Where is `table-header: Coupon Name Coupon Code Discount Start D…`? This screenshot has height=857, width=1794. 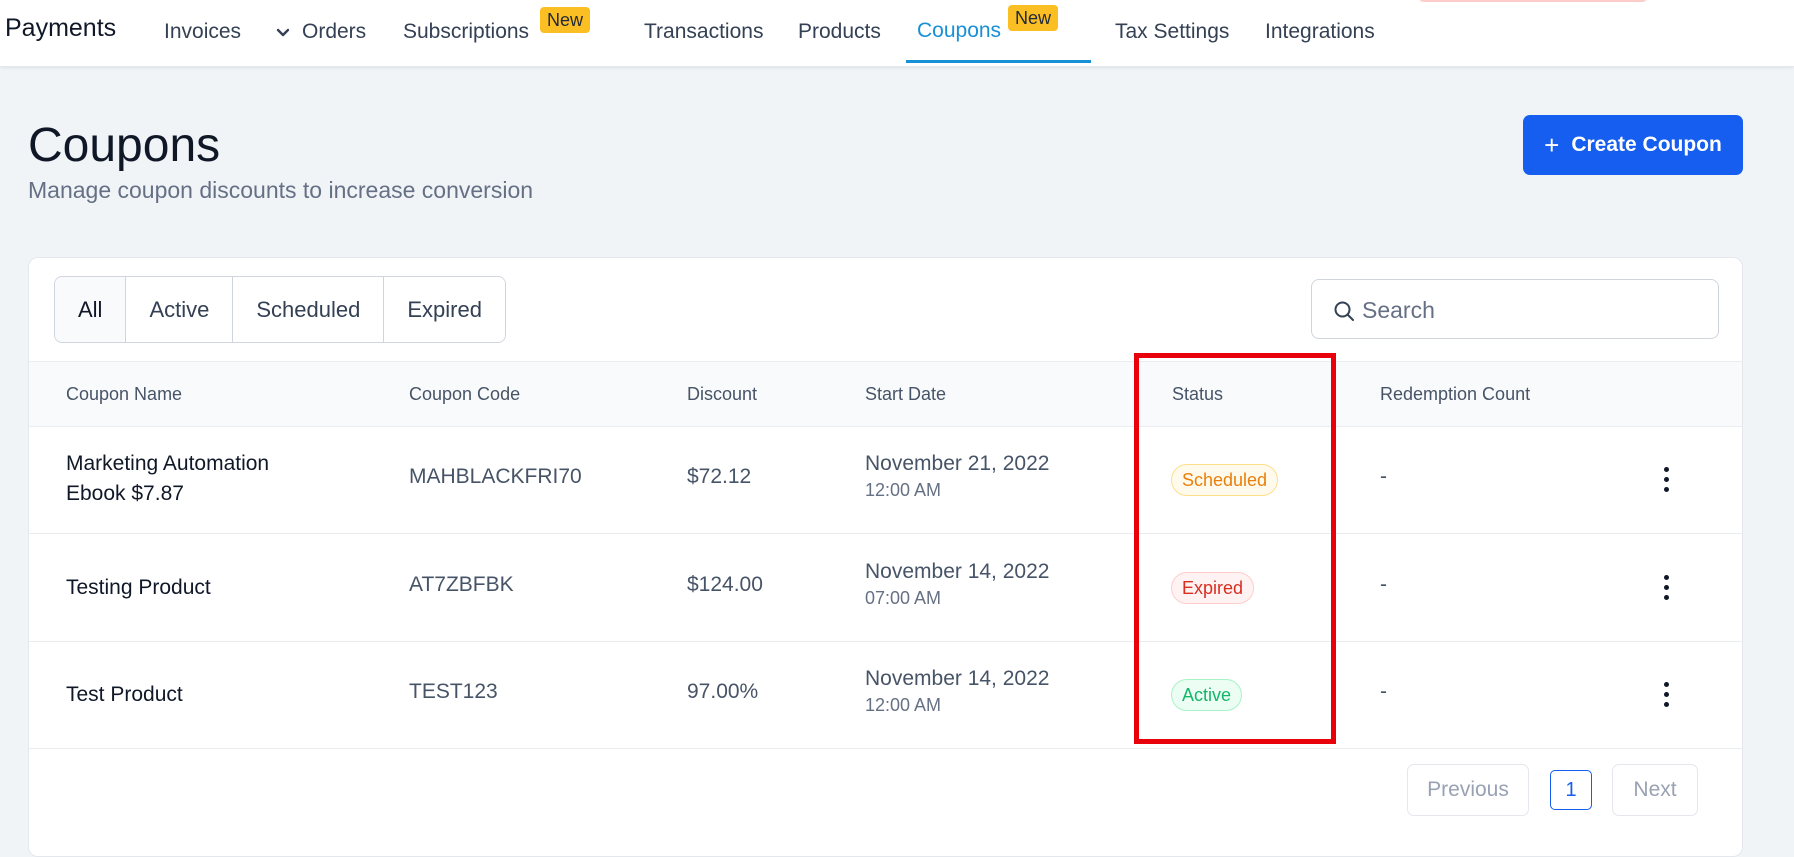 table-header: Coupon Name Coupon Code Discount Start D… is located at coordinates (885, 394).